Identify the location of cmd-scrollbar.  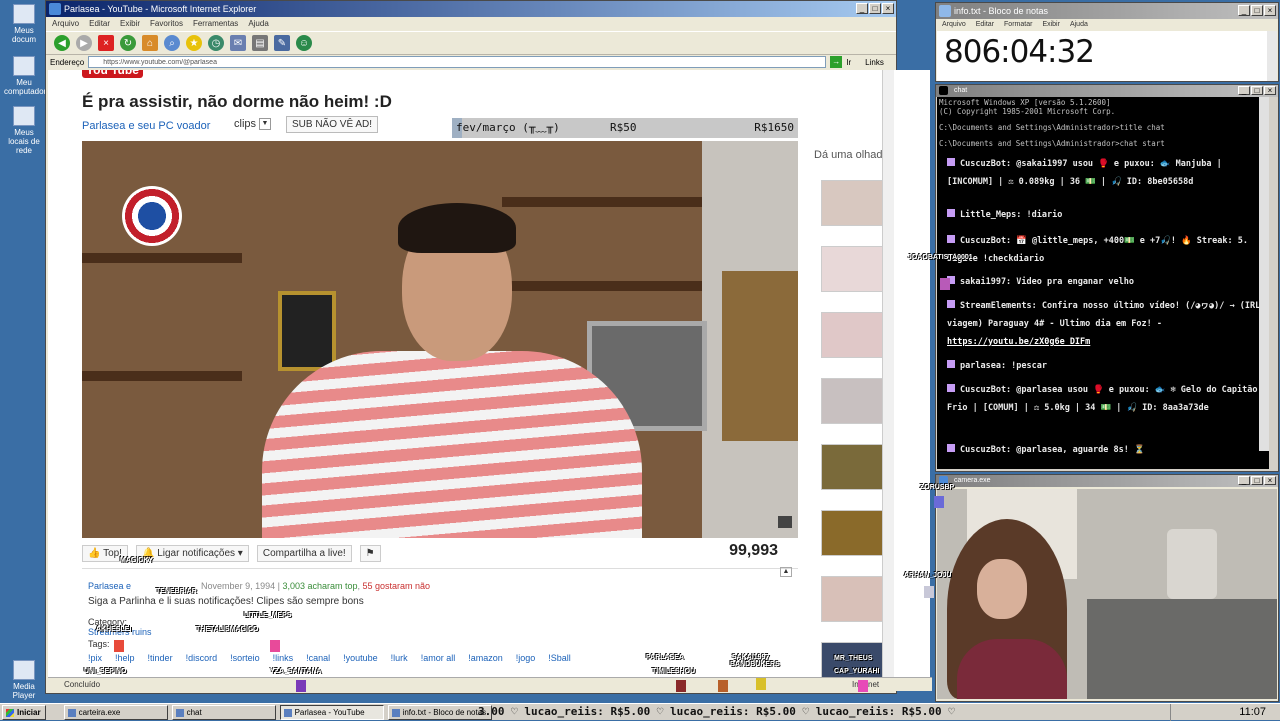
(1264, 274).